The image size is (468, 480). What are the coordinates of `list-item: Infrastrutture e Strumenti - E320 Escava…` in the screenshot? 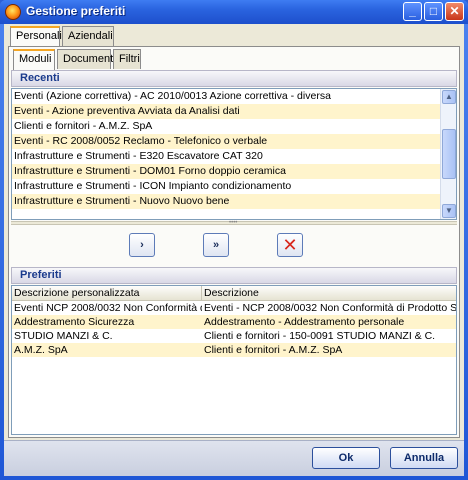 It's located at (234, 156).